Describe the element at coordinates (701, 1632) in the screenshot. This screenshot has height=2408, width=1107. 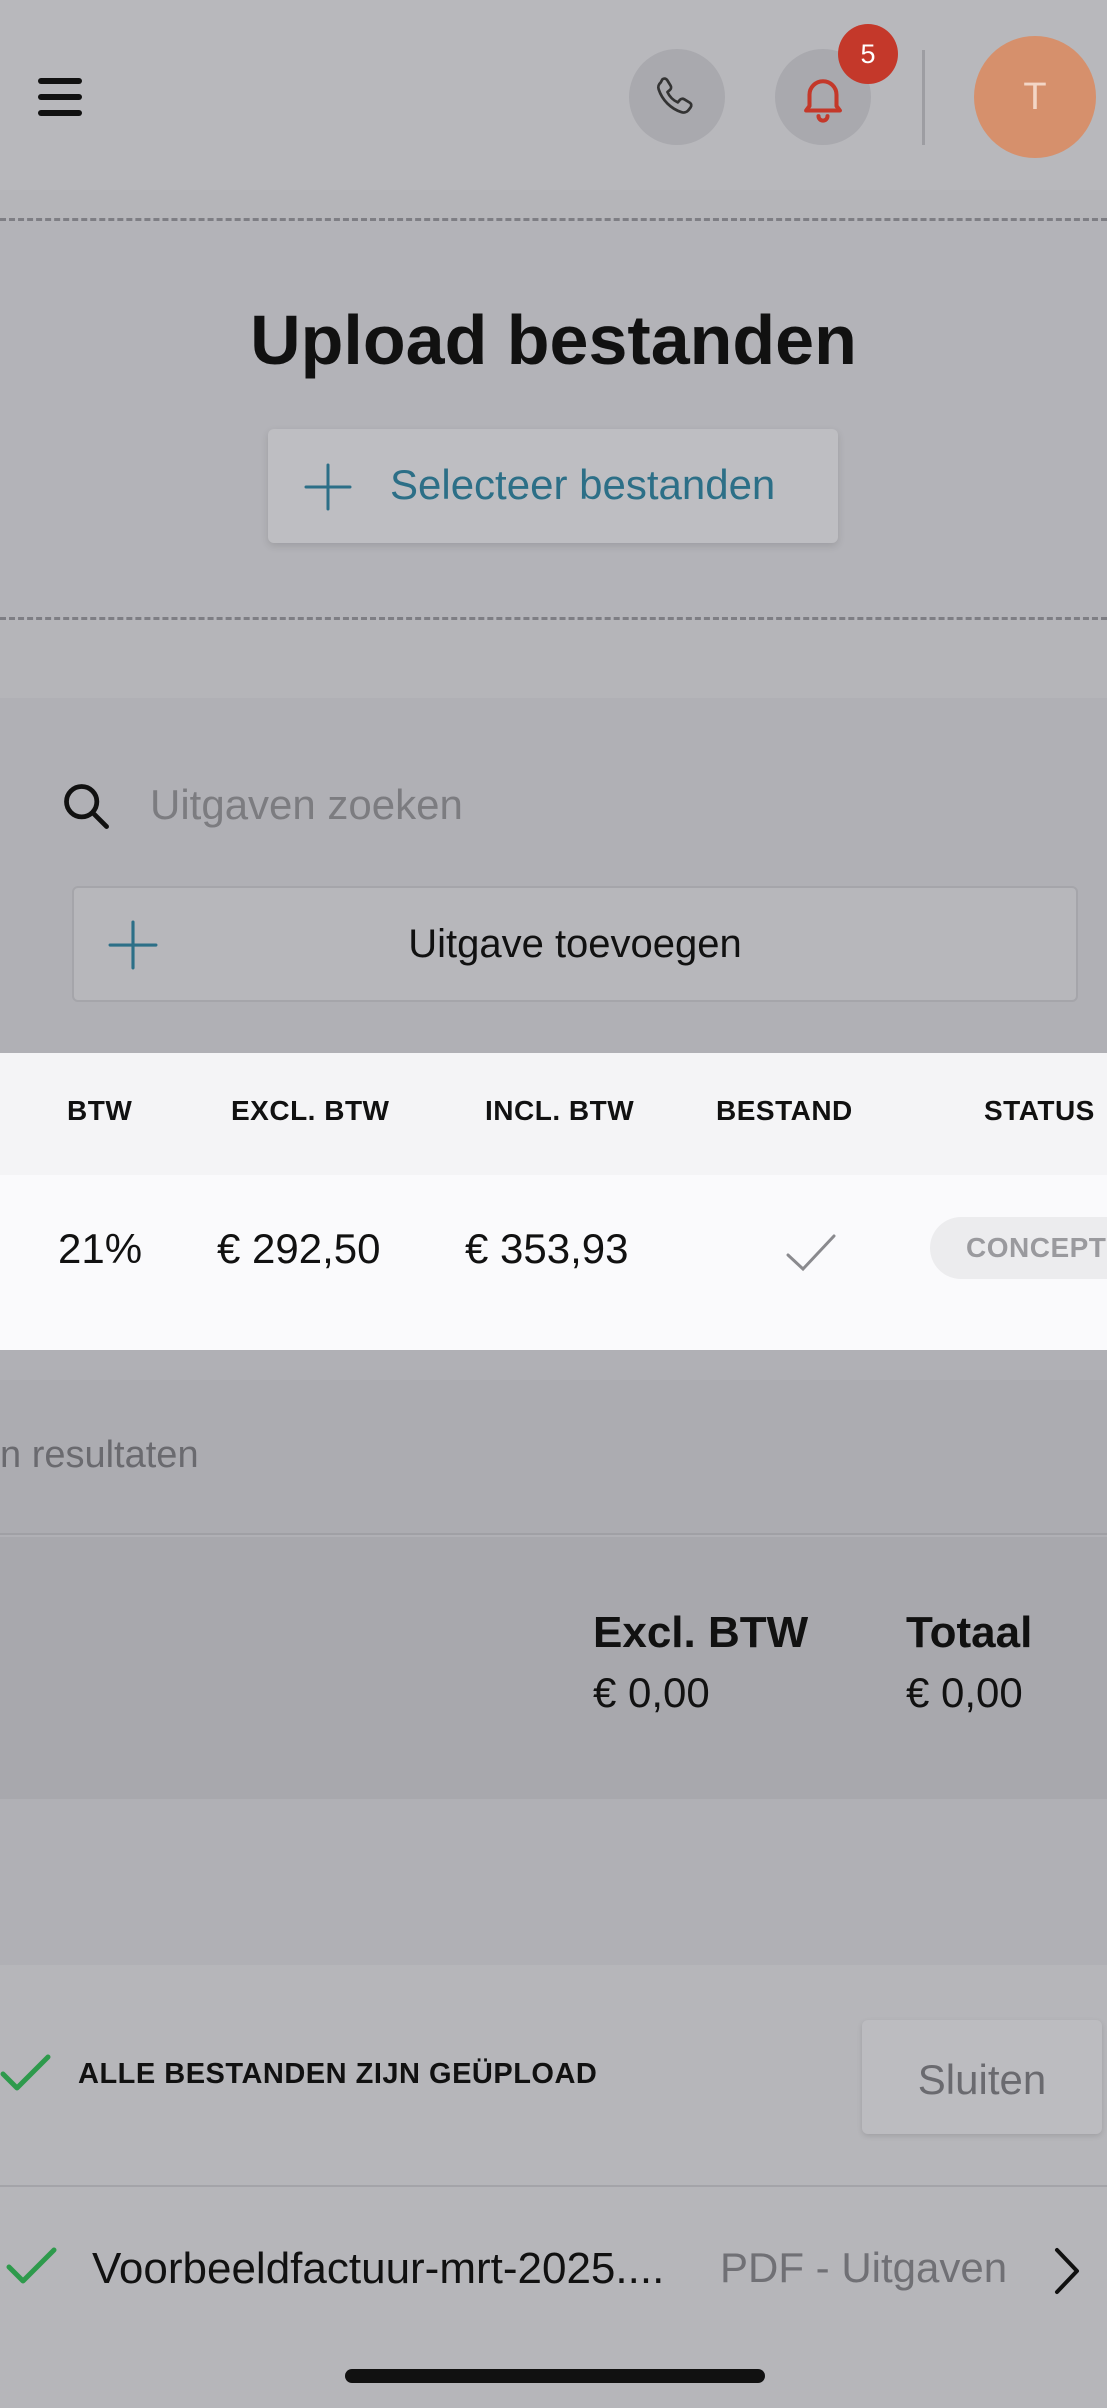
I see `excl-btw-total-label: Excl. BTW` at that location.